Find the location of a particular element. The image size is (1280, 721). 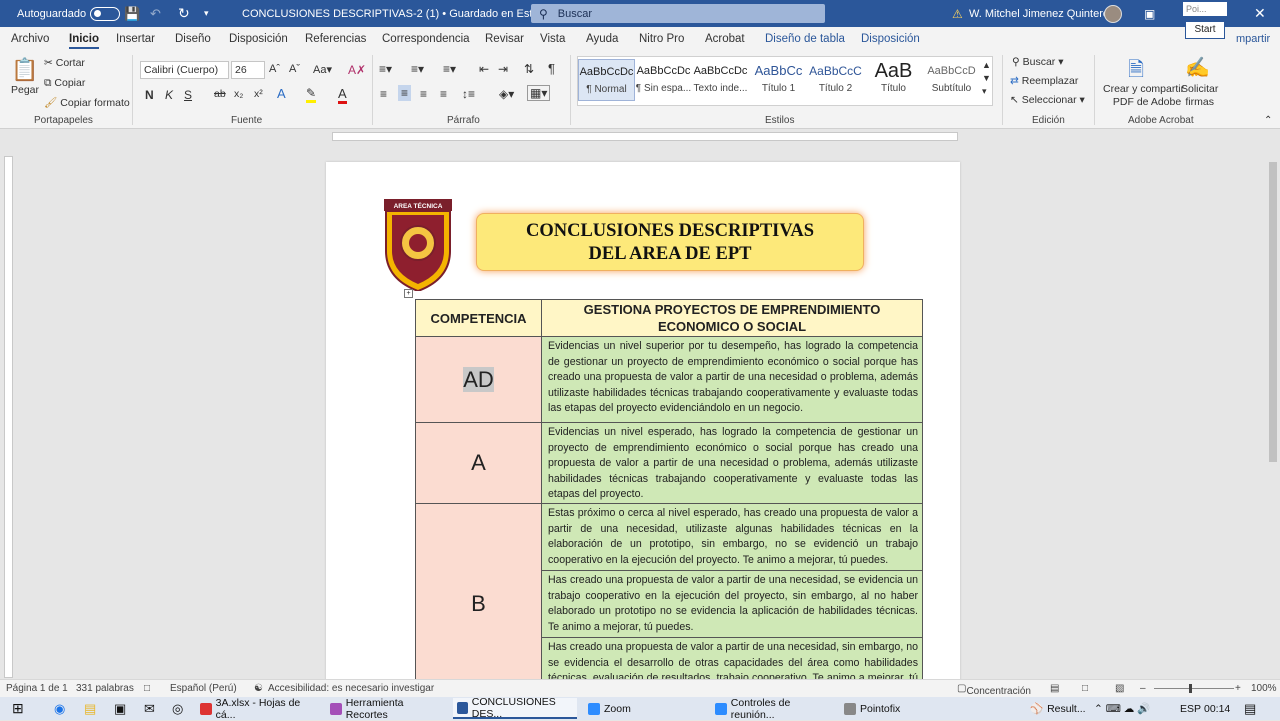

tab-ayuda: Ayuda is located at coordinates (602, 39).